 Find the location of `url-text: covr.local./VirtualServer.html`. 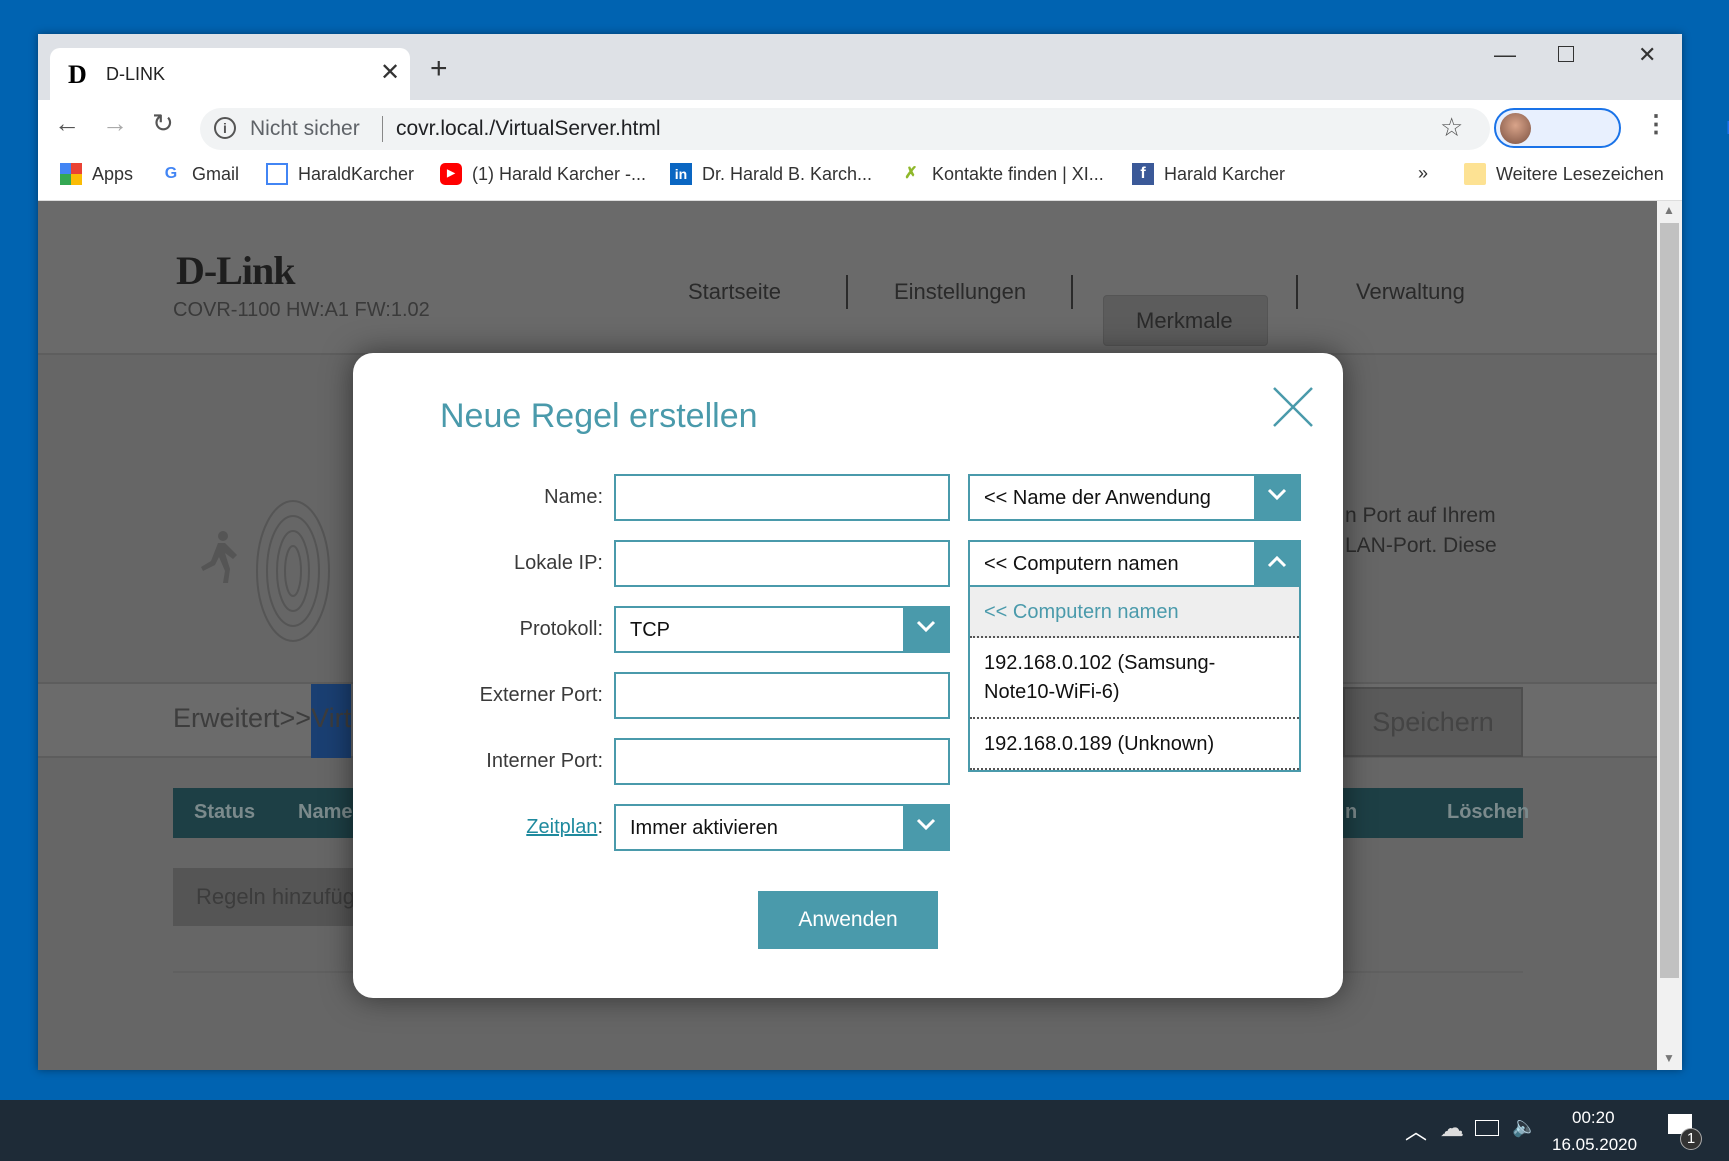

url-text: covr.local./VirtualServer.html is located at coordinates (528, 129).